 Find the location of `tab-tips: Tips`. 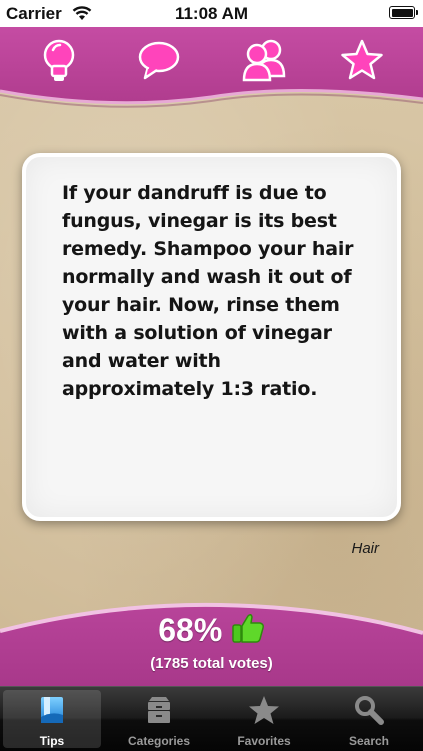

tab-tips: Tips is located at coordinates (52, 719).